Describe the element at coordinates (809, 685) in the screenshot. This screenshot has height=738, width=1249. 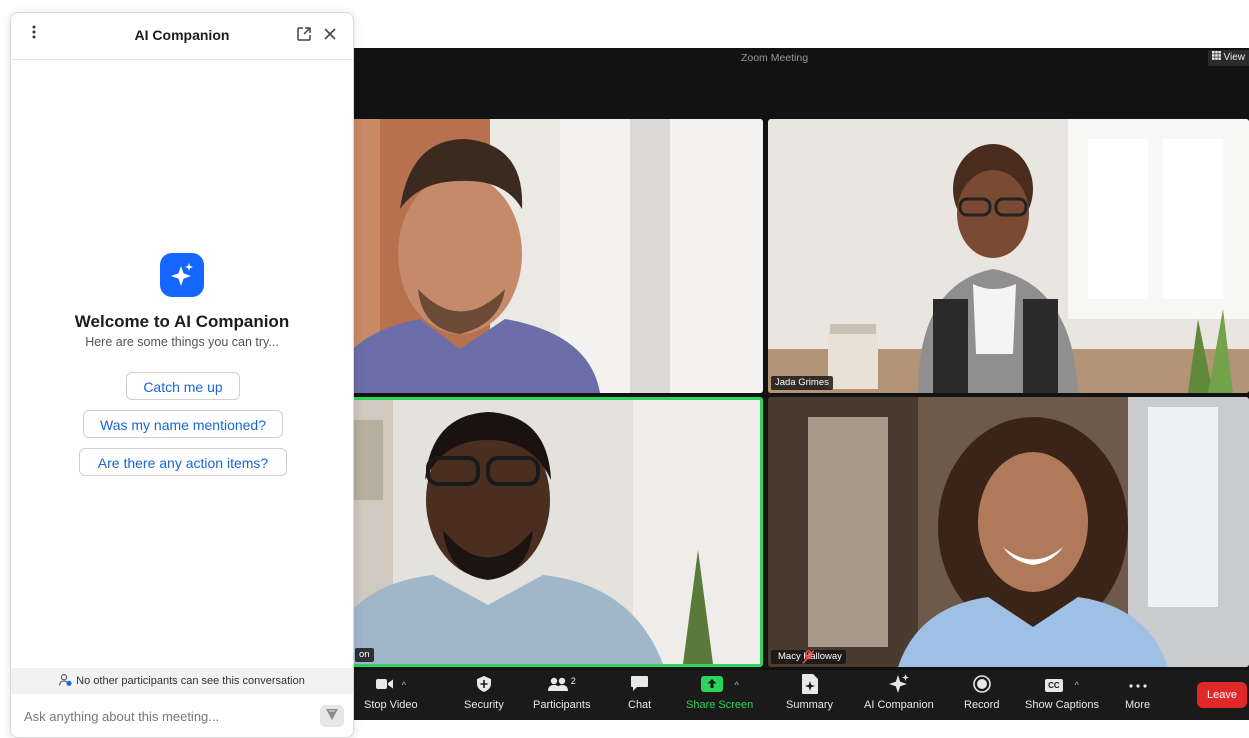
I see `summary-document-icon` at that location.